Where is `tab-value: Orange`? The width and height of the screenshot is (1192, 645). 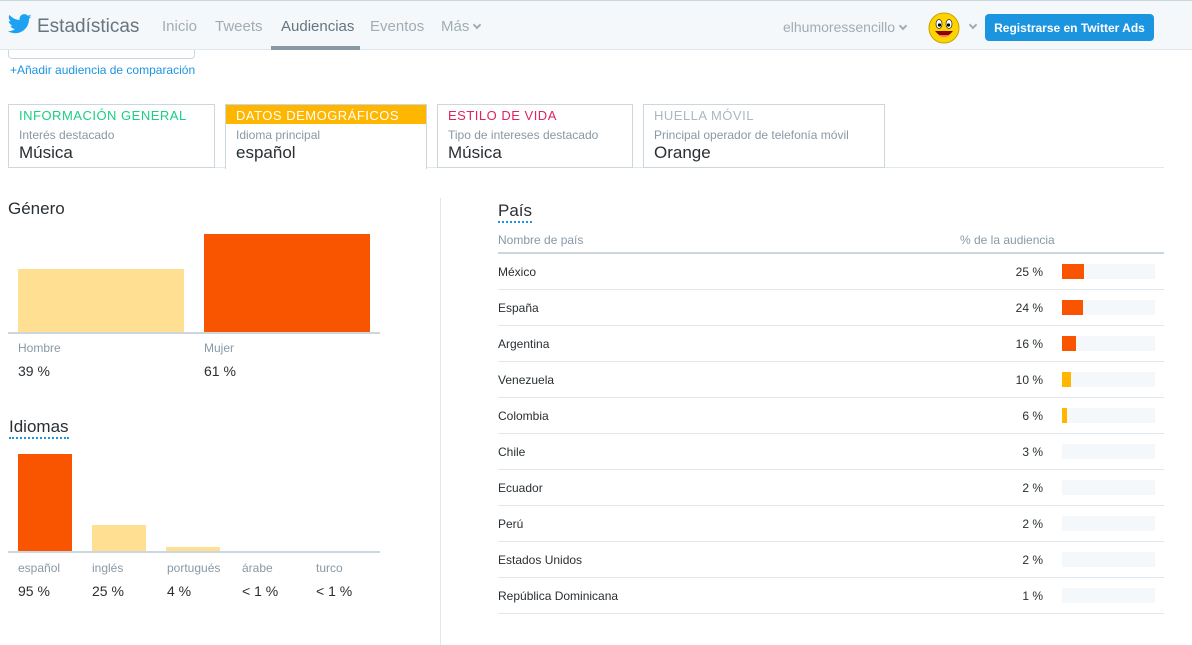 tab-value: Orange is located at coordinates (682, 152).